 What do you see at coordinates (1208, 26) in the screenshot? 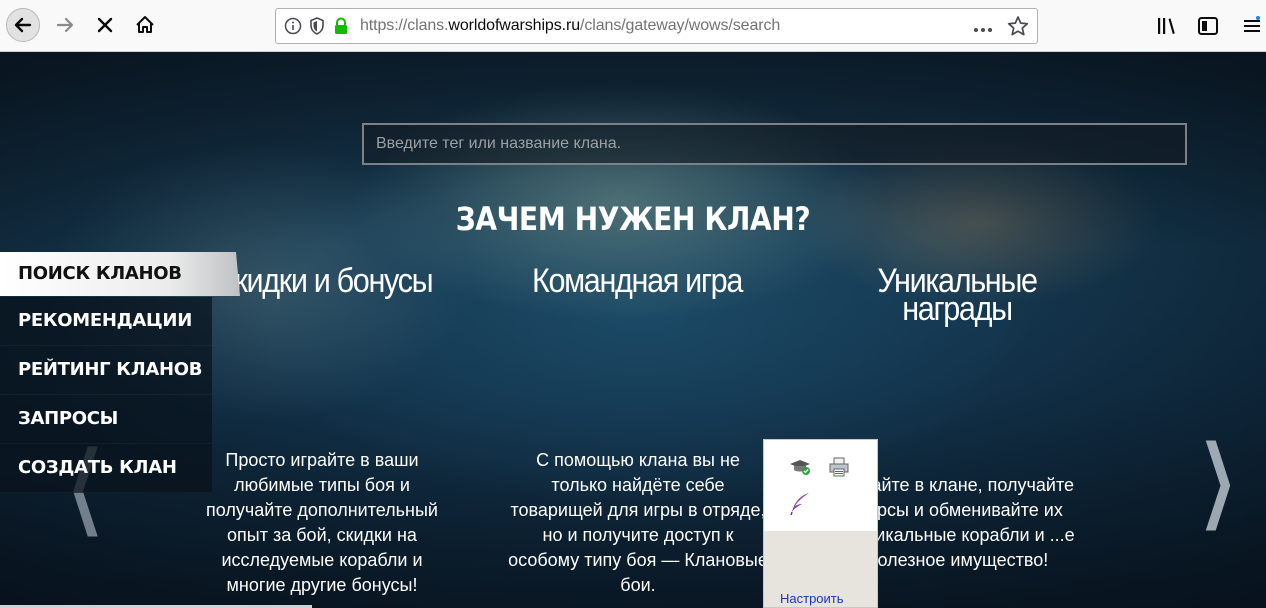
I see `sidebar-icon` at bounding box center [1208, 26].